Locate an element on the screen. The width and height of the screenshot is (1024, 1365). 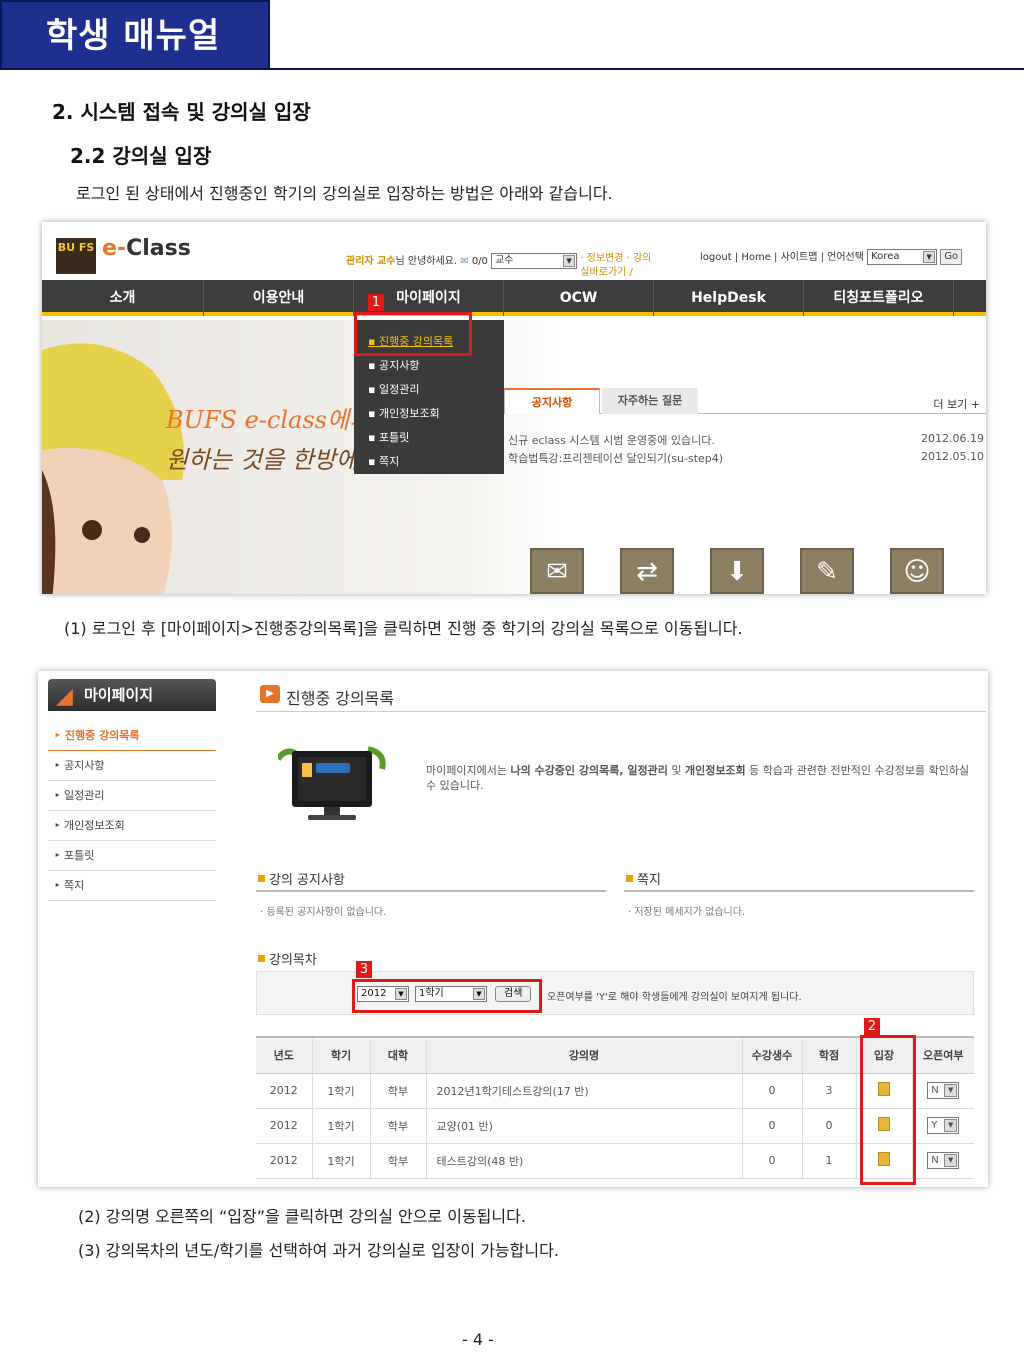
tab-notices: 공지사항 is located at coordinates (552, 401).